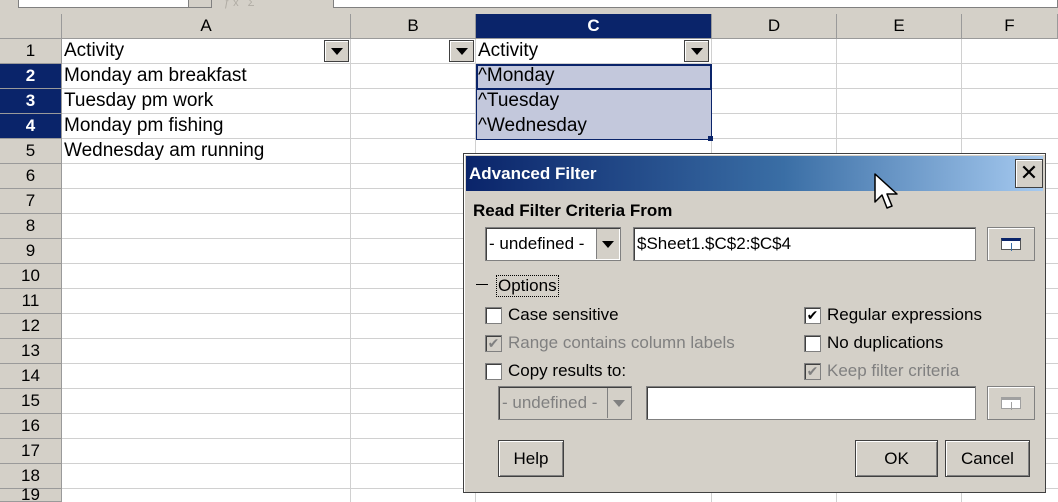 Image resolution: width=1058 pixels, height=502 pixels. I want to click on copy-shrink-dialog-button, so click(1011, 403).